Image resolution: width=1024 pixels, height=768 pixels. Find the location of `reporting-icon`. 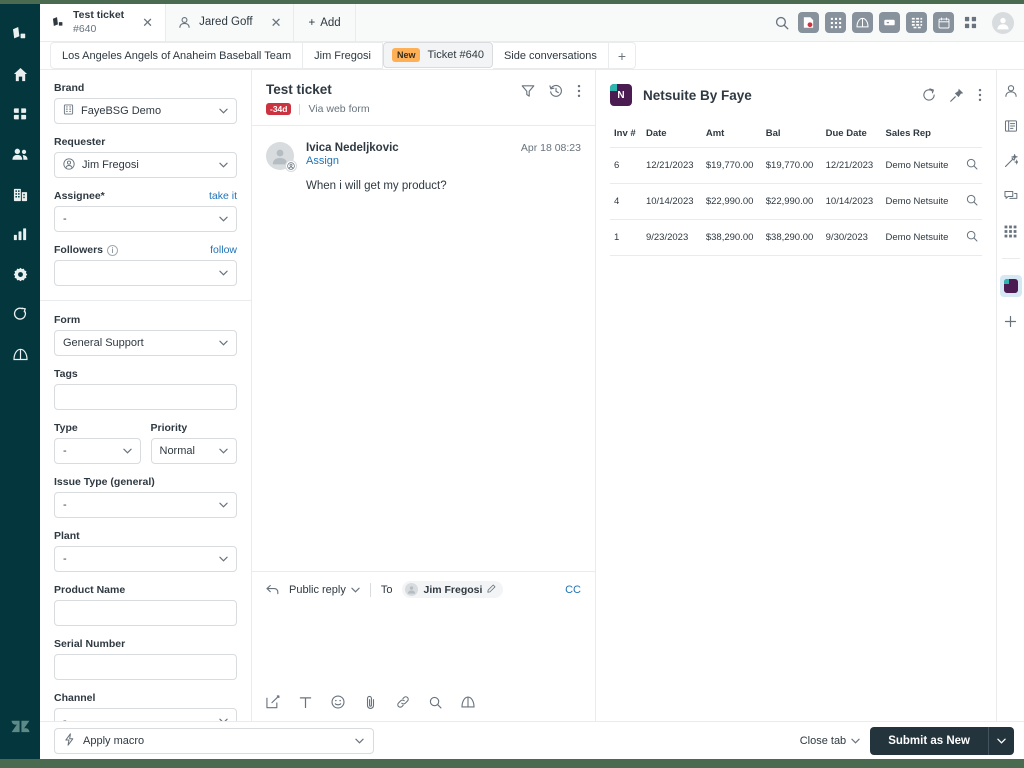

reporting-icon is located at coordinates (20, 234).